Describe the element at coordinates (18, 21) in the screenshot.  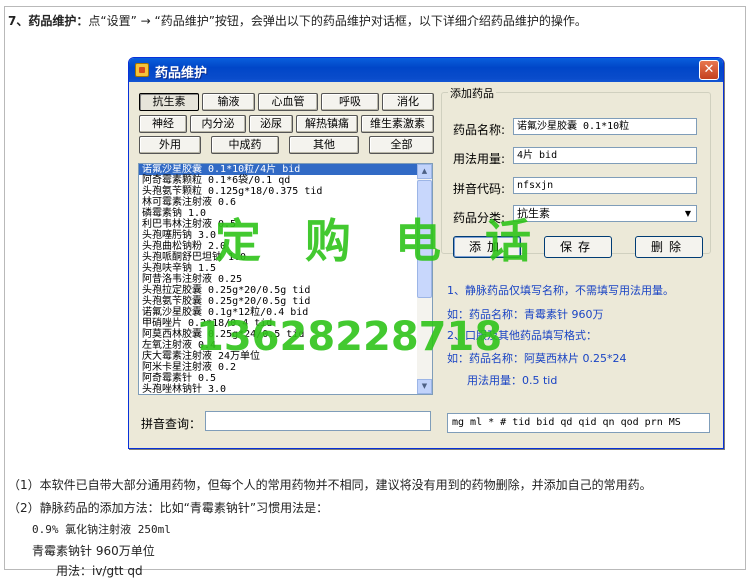
I see `intro-number: 7、` at that location.